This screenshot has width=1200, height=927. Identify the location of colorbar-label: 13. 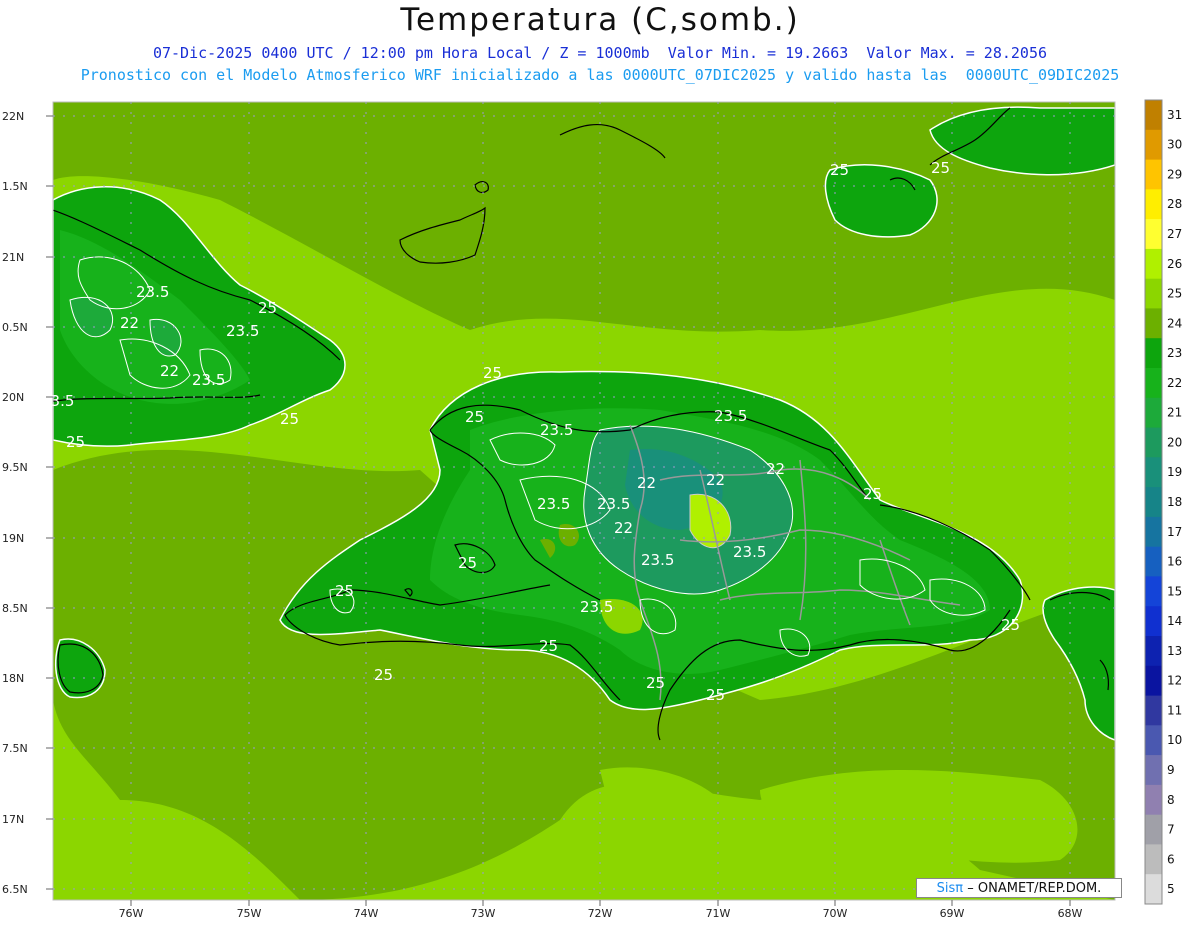
(1174, 651).